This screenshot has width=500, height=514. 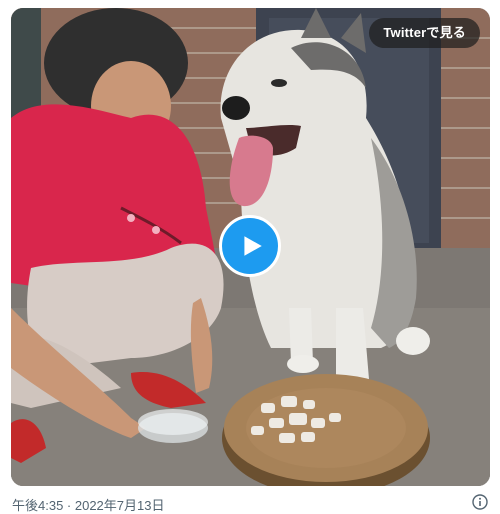 I want to click on play-button, so click(x=250, y=246).